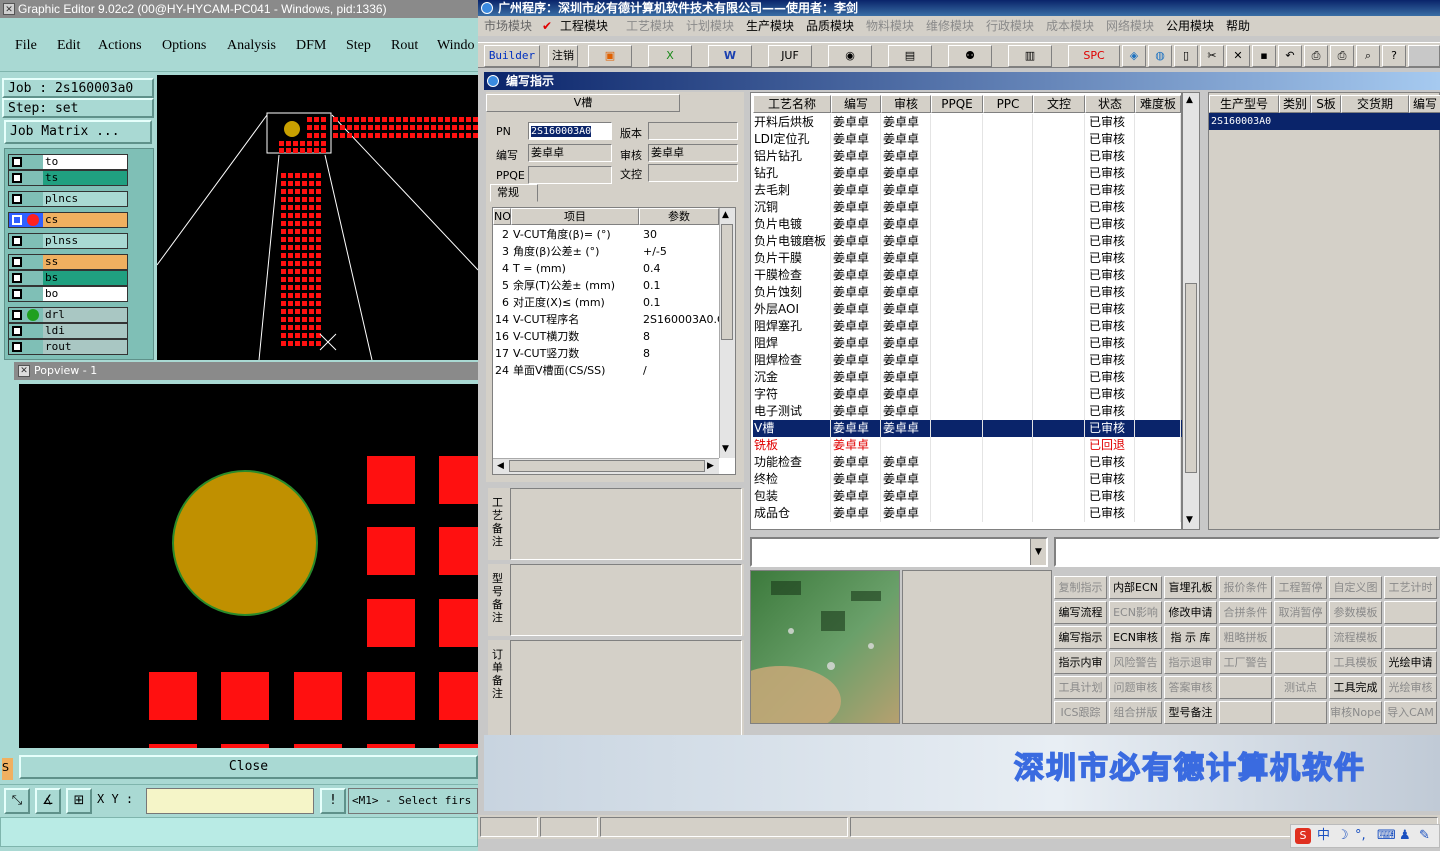  Describe the element at coordinates (68, 294) in the screenshot. I see `layer-bo: bo` at that location.